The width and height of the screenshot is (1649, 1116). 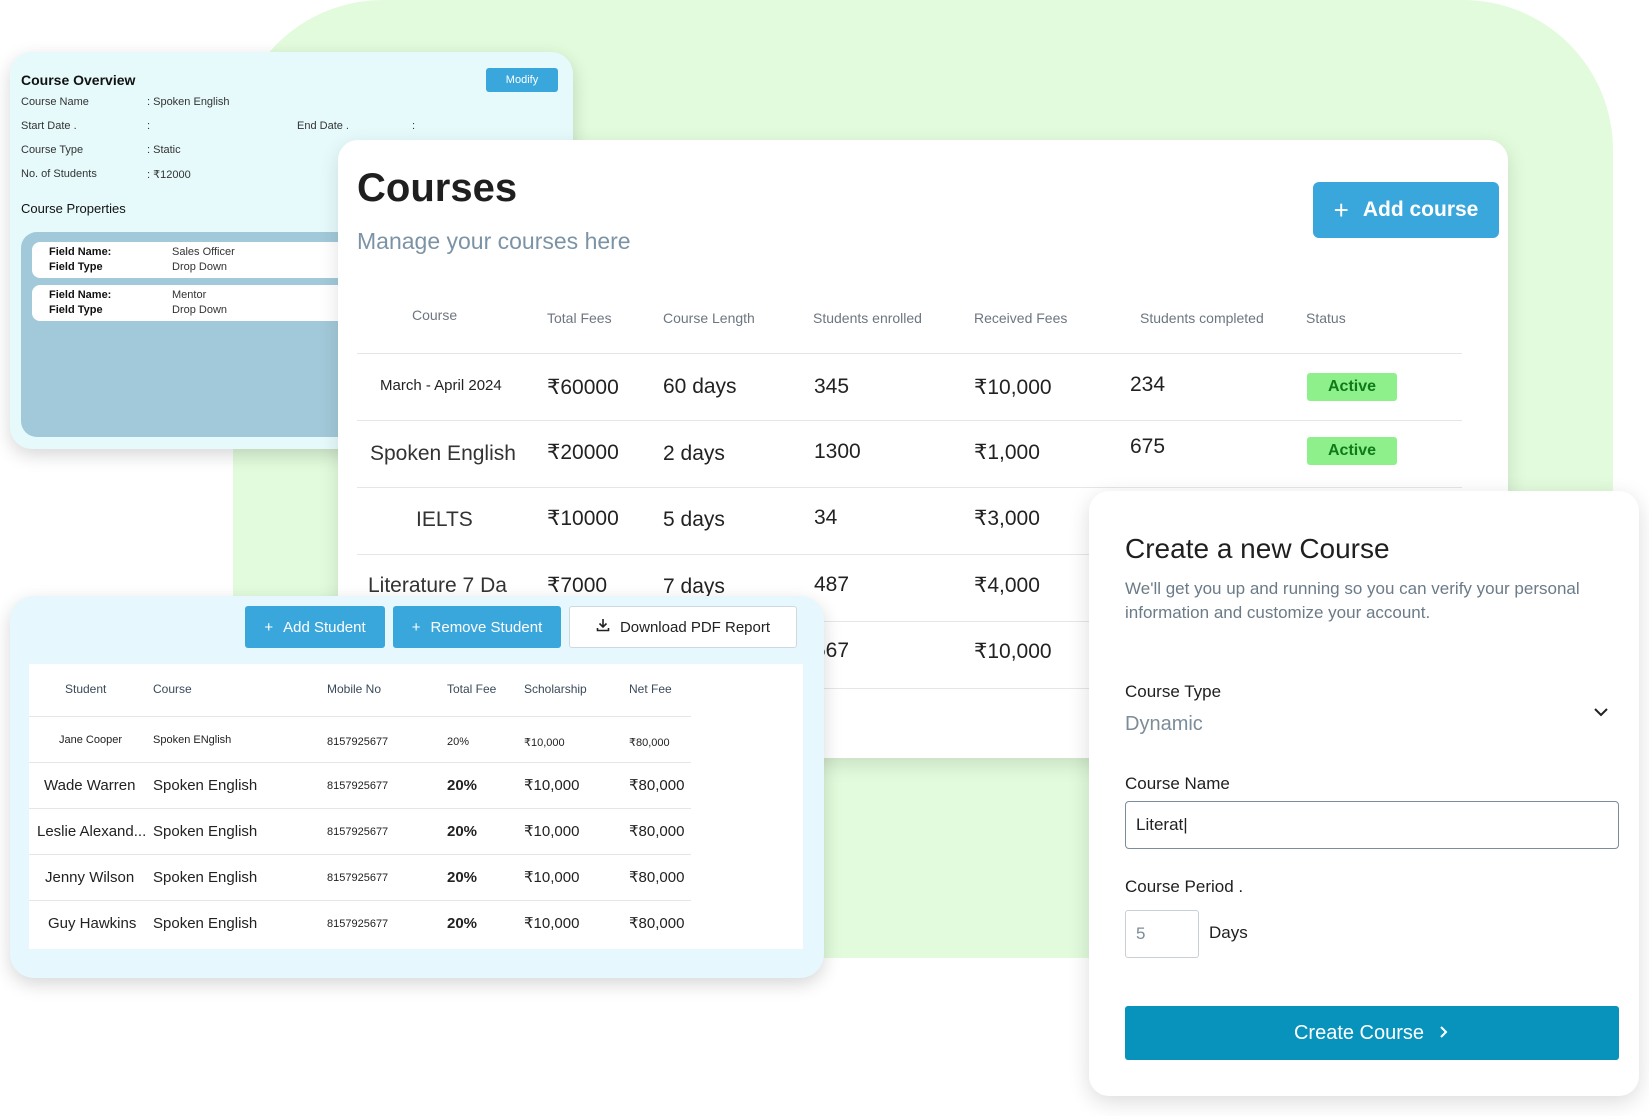 What do you see at coordinates (472, 689) in the screenshot?
I see `column-header-total-fee: Total Fee` at bounding box center [472, 689].